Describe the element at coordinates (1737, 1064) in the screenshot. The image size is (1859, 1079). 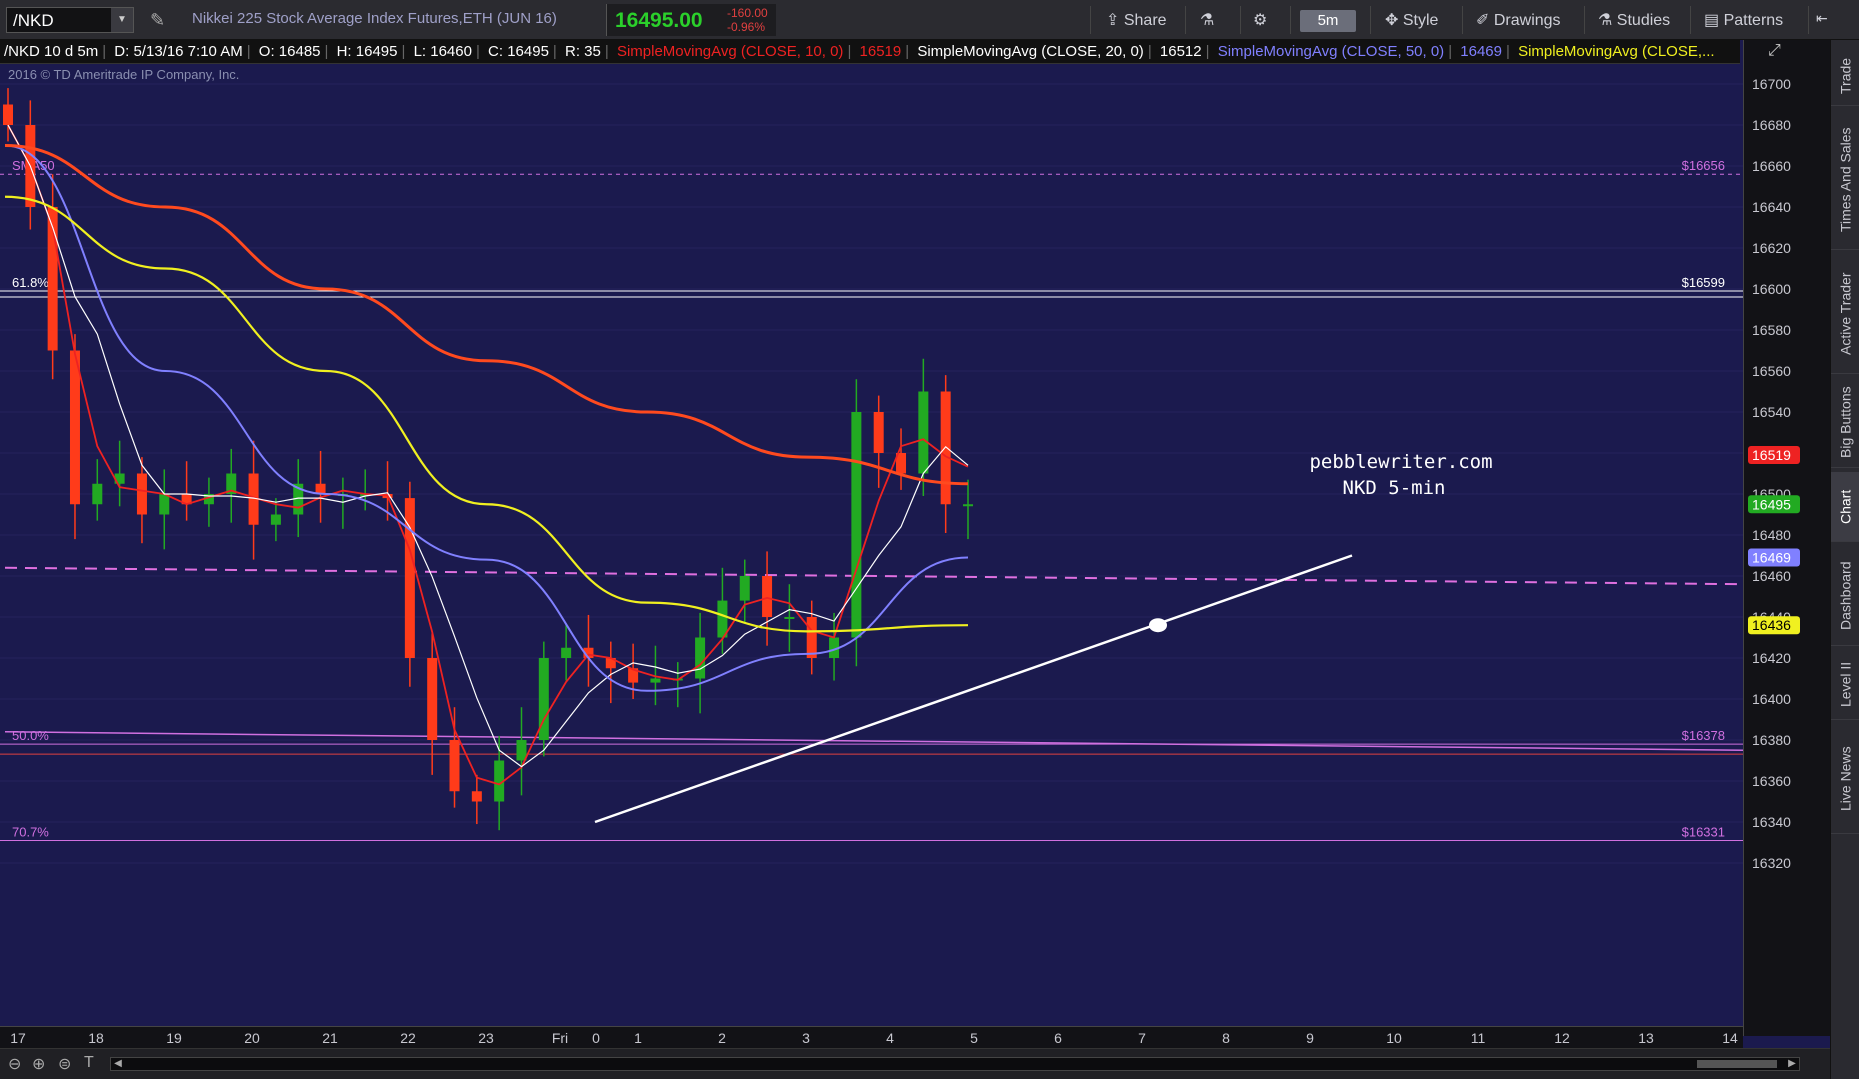
I see `scroll-thumb` at that location.